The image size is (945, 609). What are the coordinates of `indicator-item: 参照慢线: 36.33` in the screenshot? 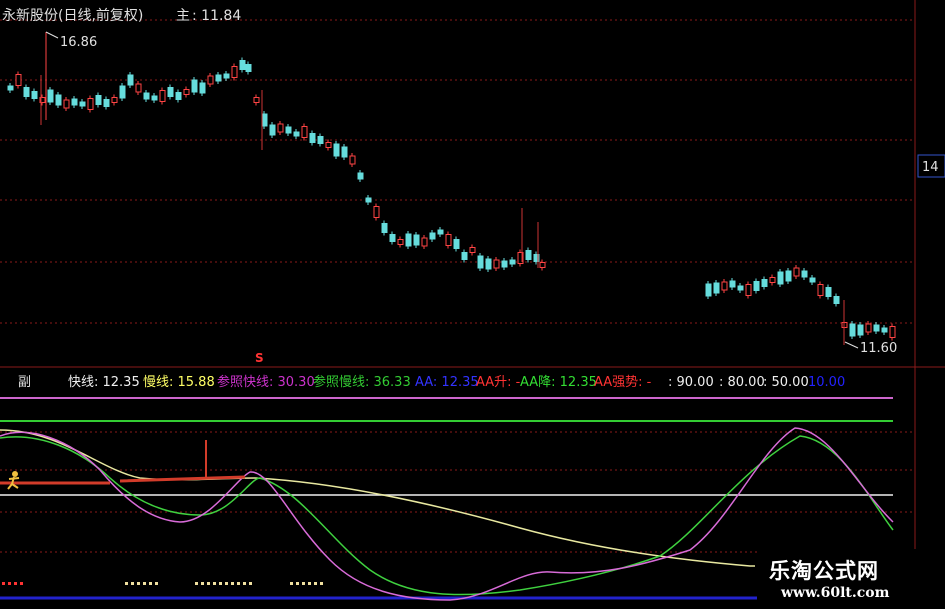 It's located at (362, 382).